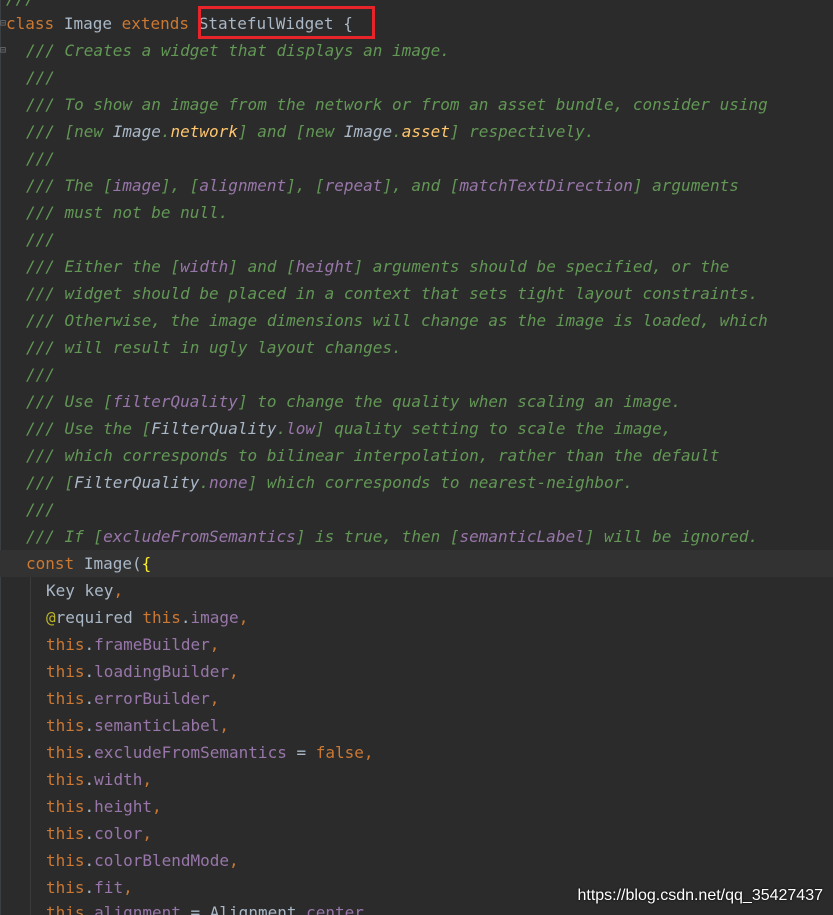 The height and width of the screenshot is (915, 833). I want to click on doc-text: ] arguments, so click(685, 185).